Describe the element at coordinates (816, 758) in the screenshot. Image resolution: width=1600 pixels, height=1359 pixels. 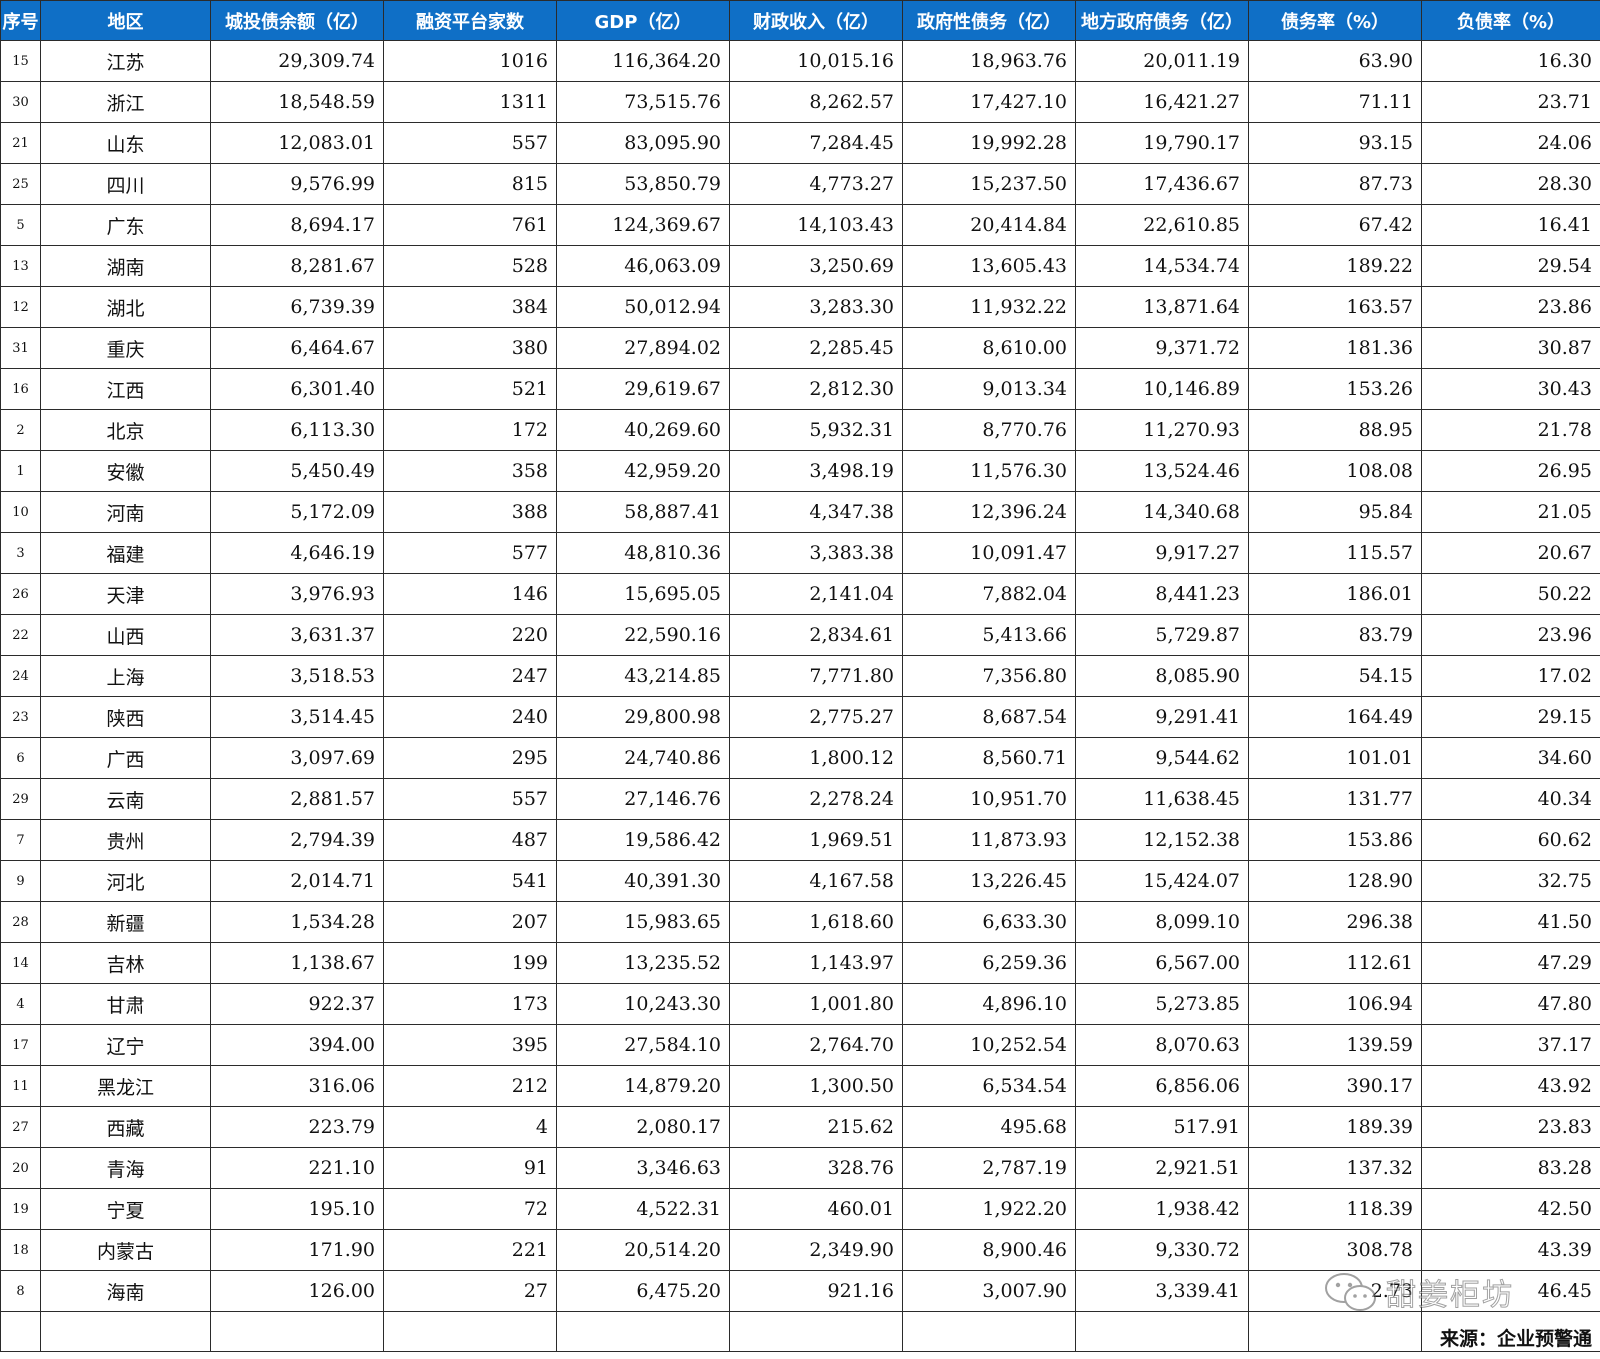
I see `value-cell: 1,800.12` at that location.